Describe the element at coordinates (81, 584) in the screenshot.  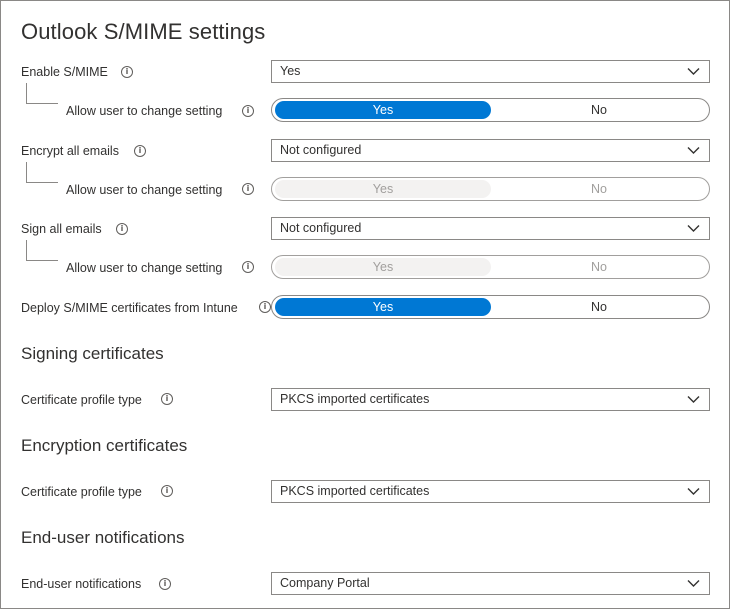
I see `end-user-notifications-label: End-user notifications` at that location.